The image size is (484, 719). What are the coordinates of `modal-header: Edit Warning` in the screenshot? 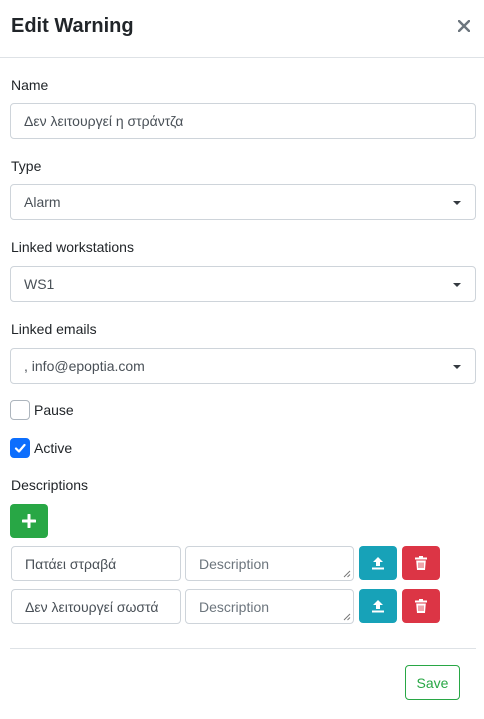 It's located at (242, 29).